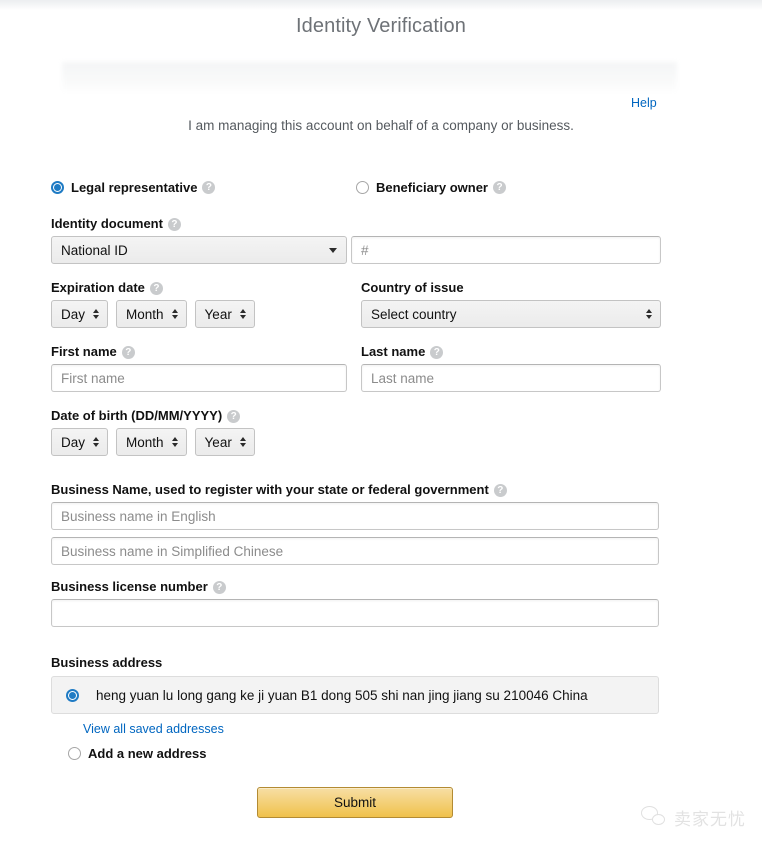 This screenshot has height=850, width=762. Describe the element at coordinates (107, 662) in the screenshot. I see `business-address-label: Business address` at that location.